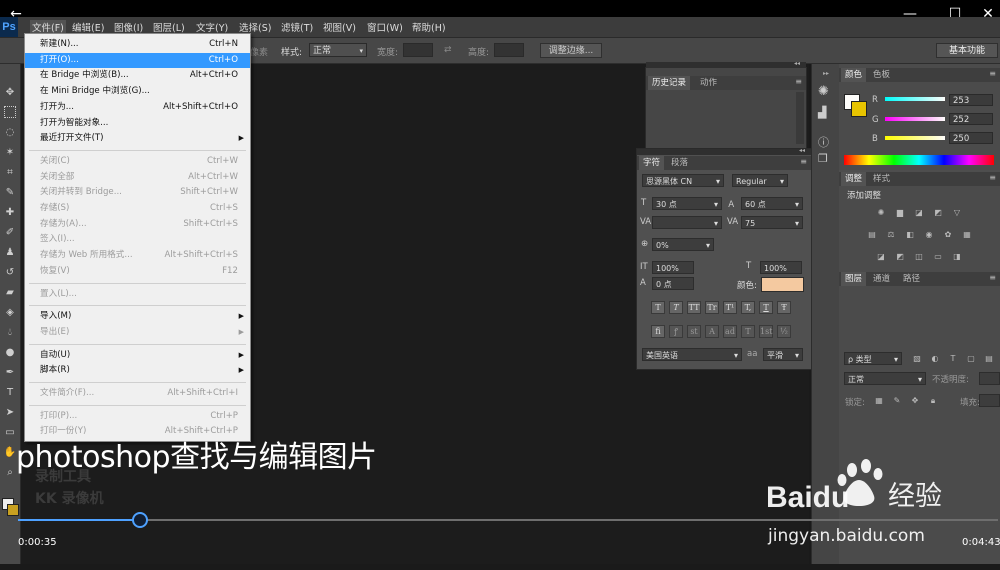 The height and width of the screenshot is (570, 1000). What do you see at coordinates (873, 358) in the screenshot?
I see `layer-filter-select: ρ 类型 ▾` at bounding box center [873, 358].